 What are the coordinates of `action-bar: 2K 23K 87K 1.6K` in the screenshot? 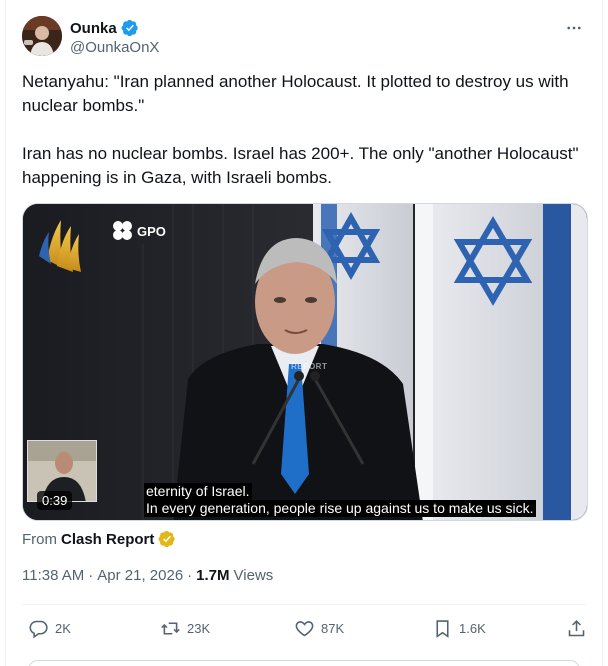 It's located at (304, 628).